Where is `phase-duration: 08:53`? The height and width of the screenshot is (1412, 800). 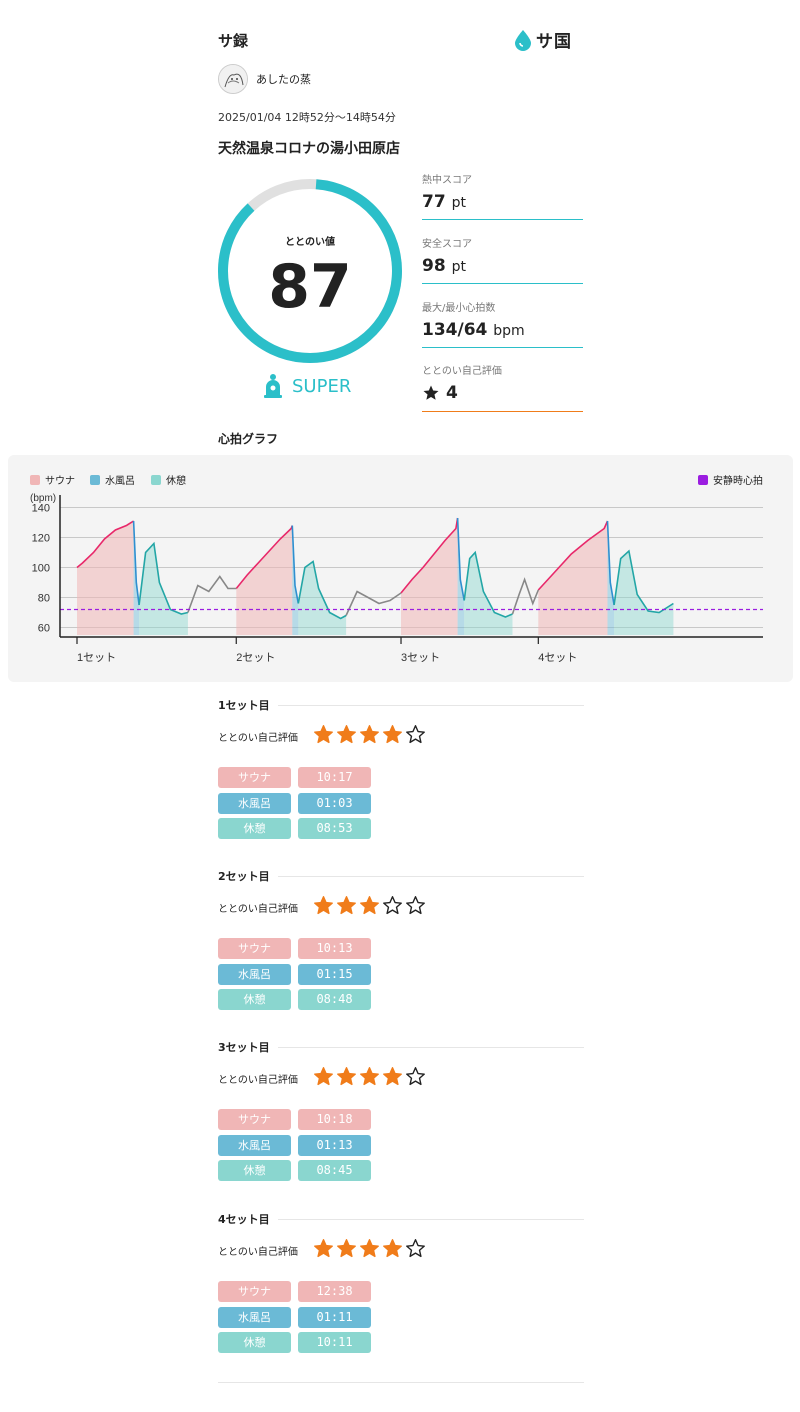
phase-duration: 08:53 is located at coordinates (334, 828).